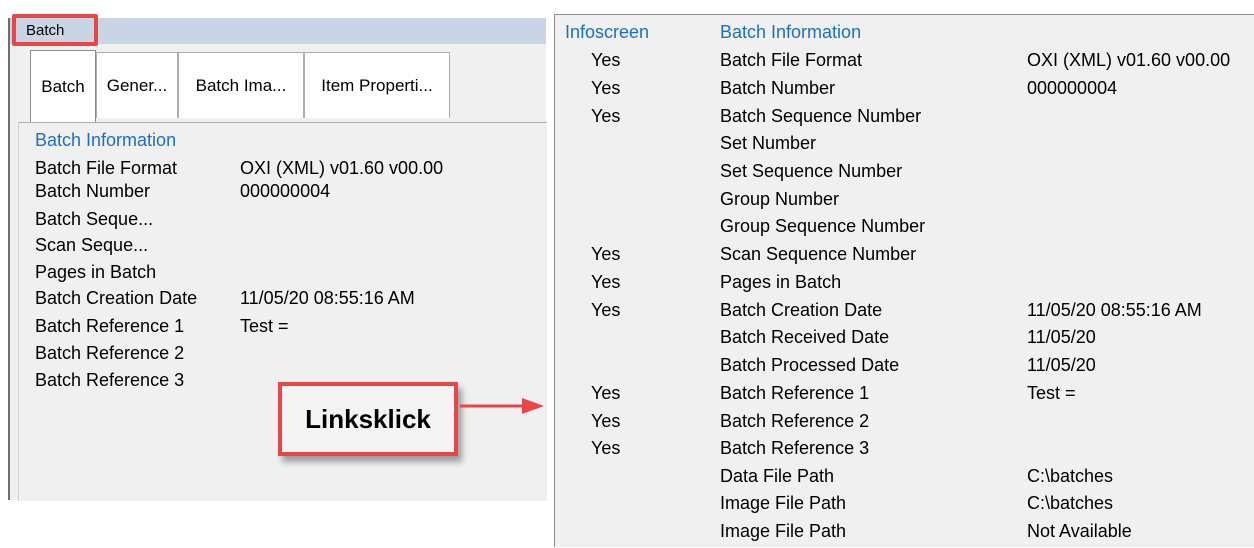 This screenshot has width=1254, height=548. I want to click on table-row: Image File Path C:\batches, so click(904, 506).